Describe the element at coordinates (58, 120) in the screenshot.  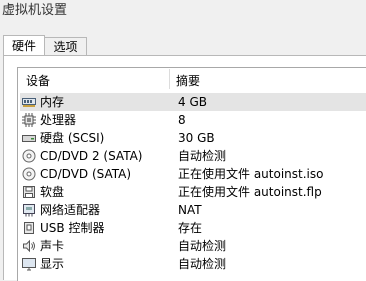
I see `device-name: 处理器` at that location.